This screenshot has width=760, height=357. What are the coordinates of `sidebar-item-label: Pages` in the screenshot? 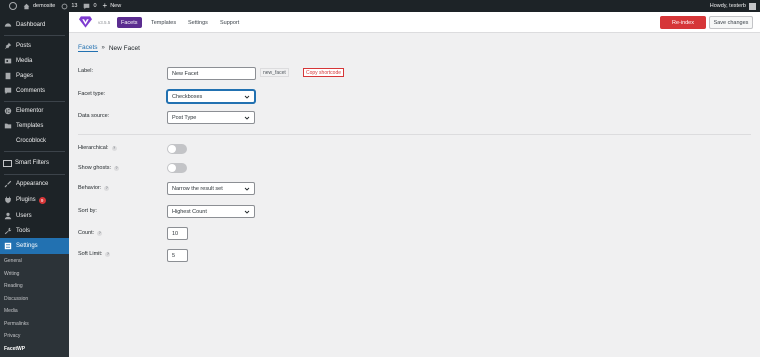 It's located at (25, 76).